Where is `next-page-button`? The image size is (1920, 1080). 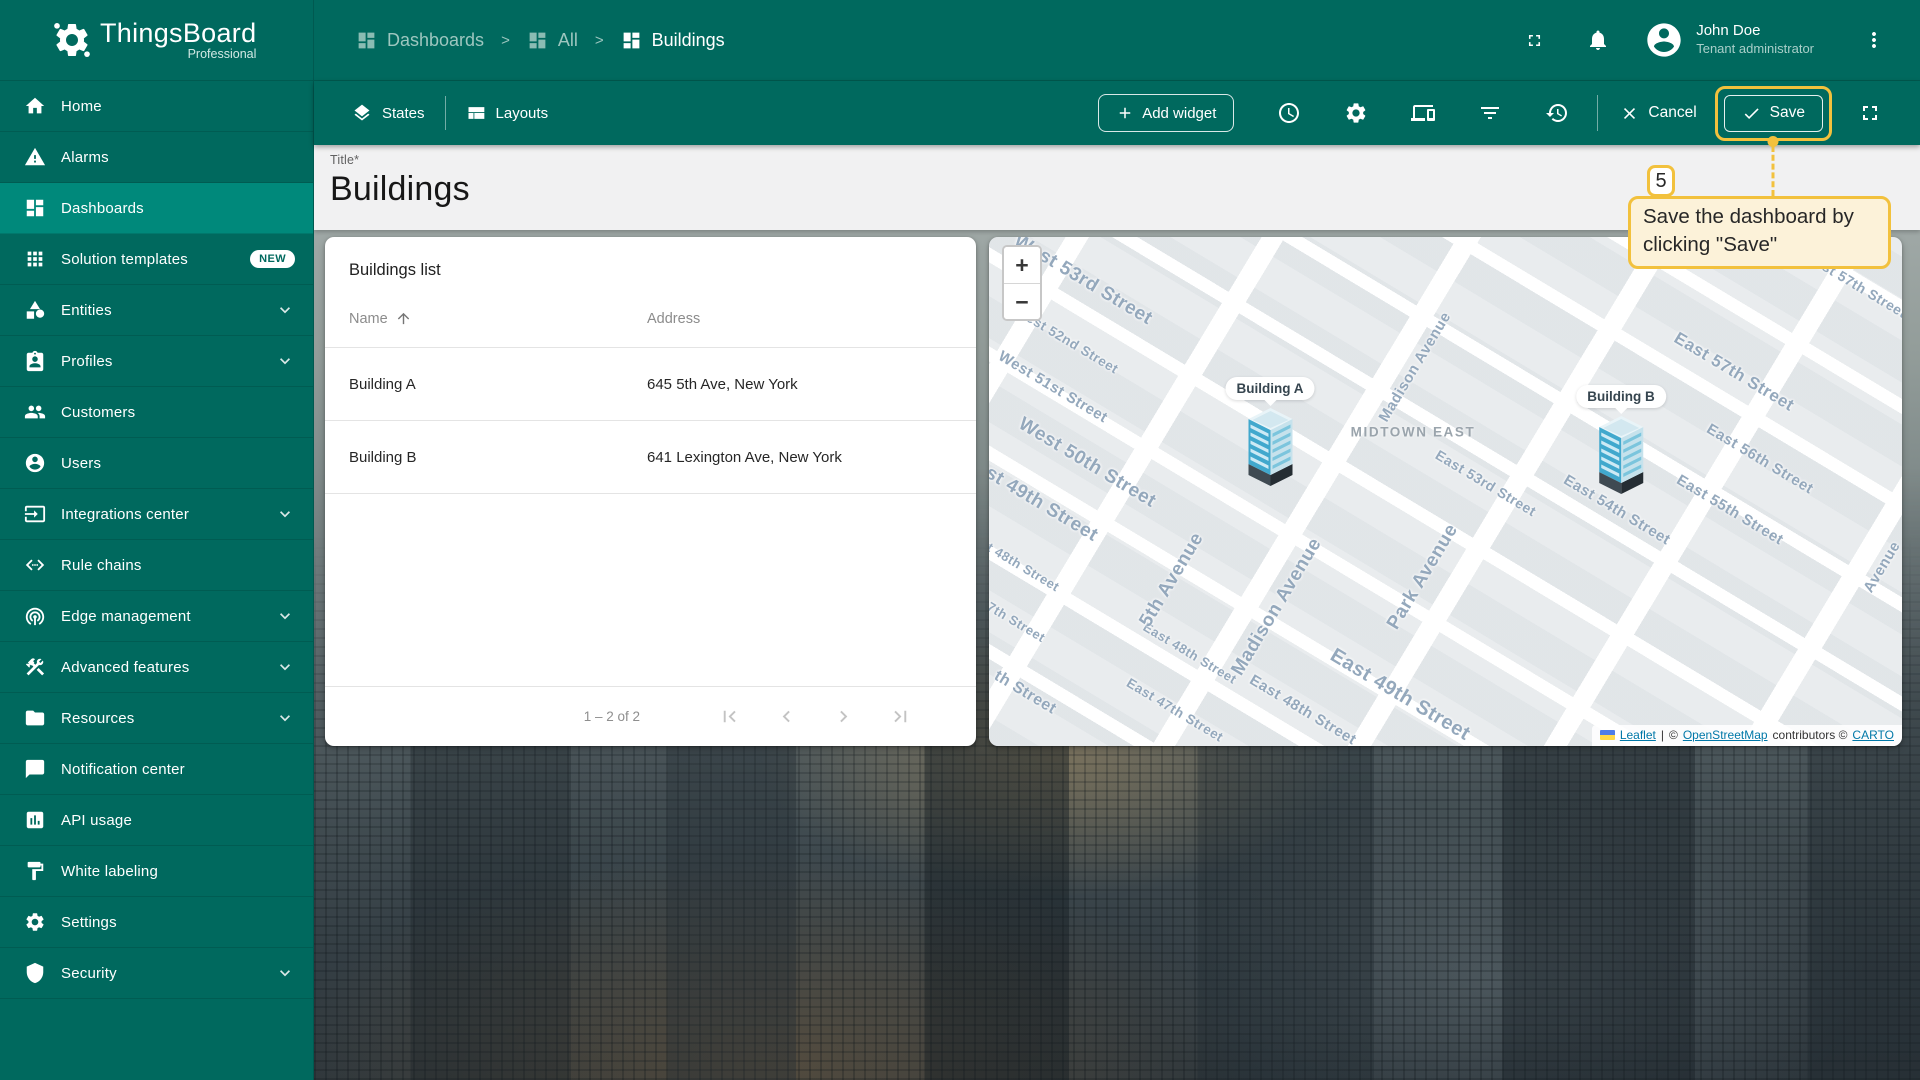 next-page-button is located at coordinates (843, 716).